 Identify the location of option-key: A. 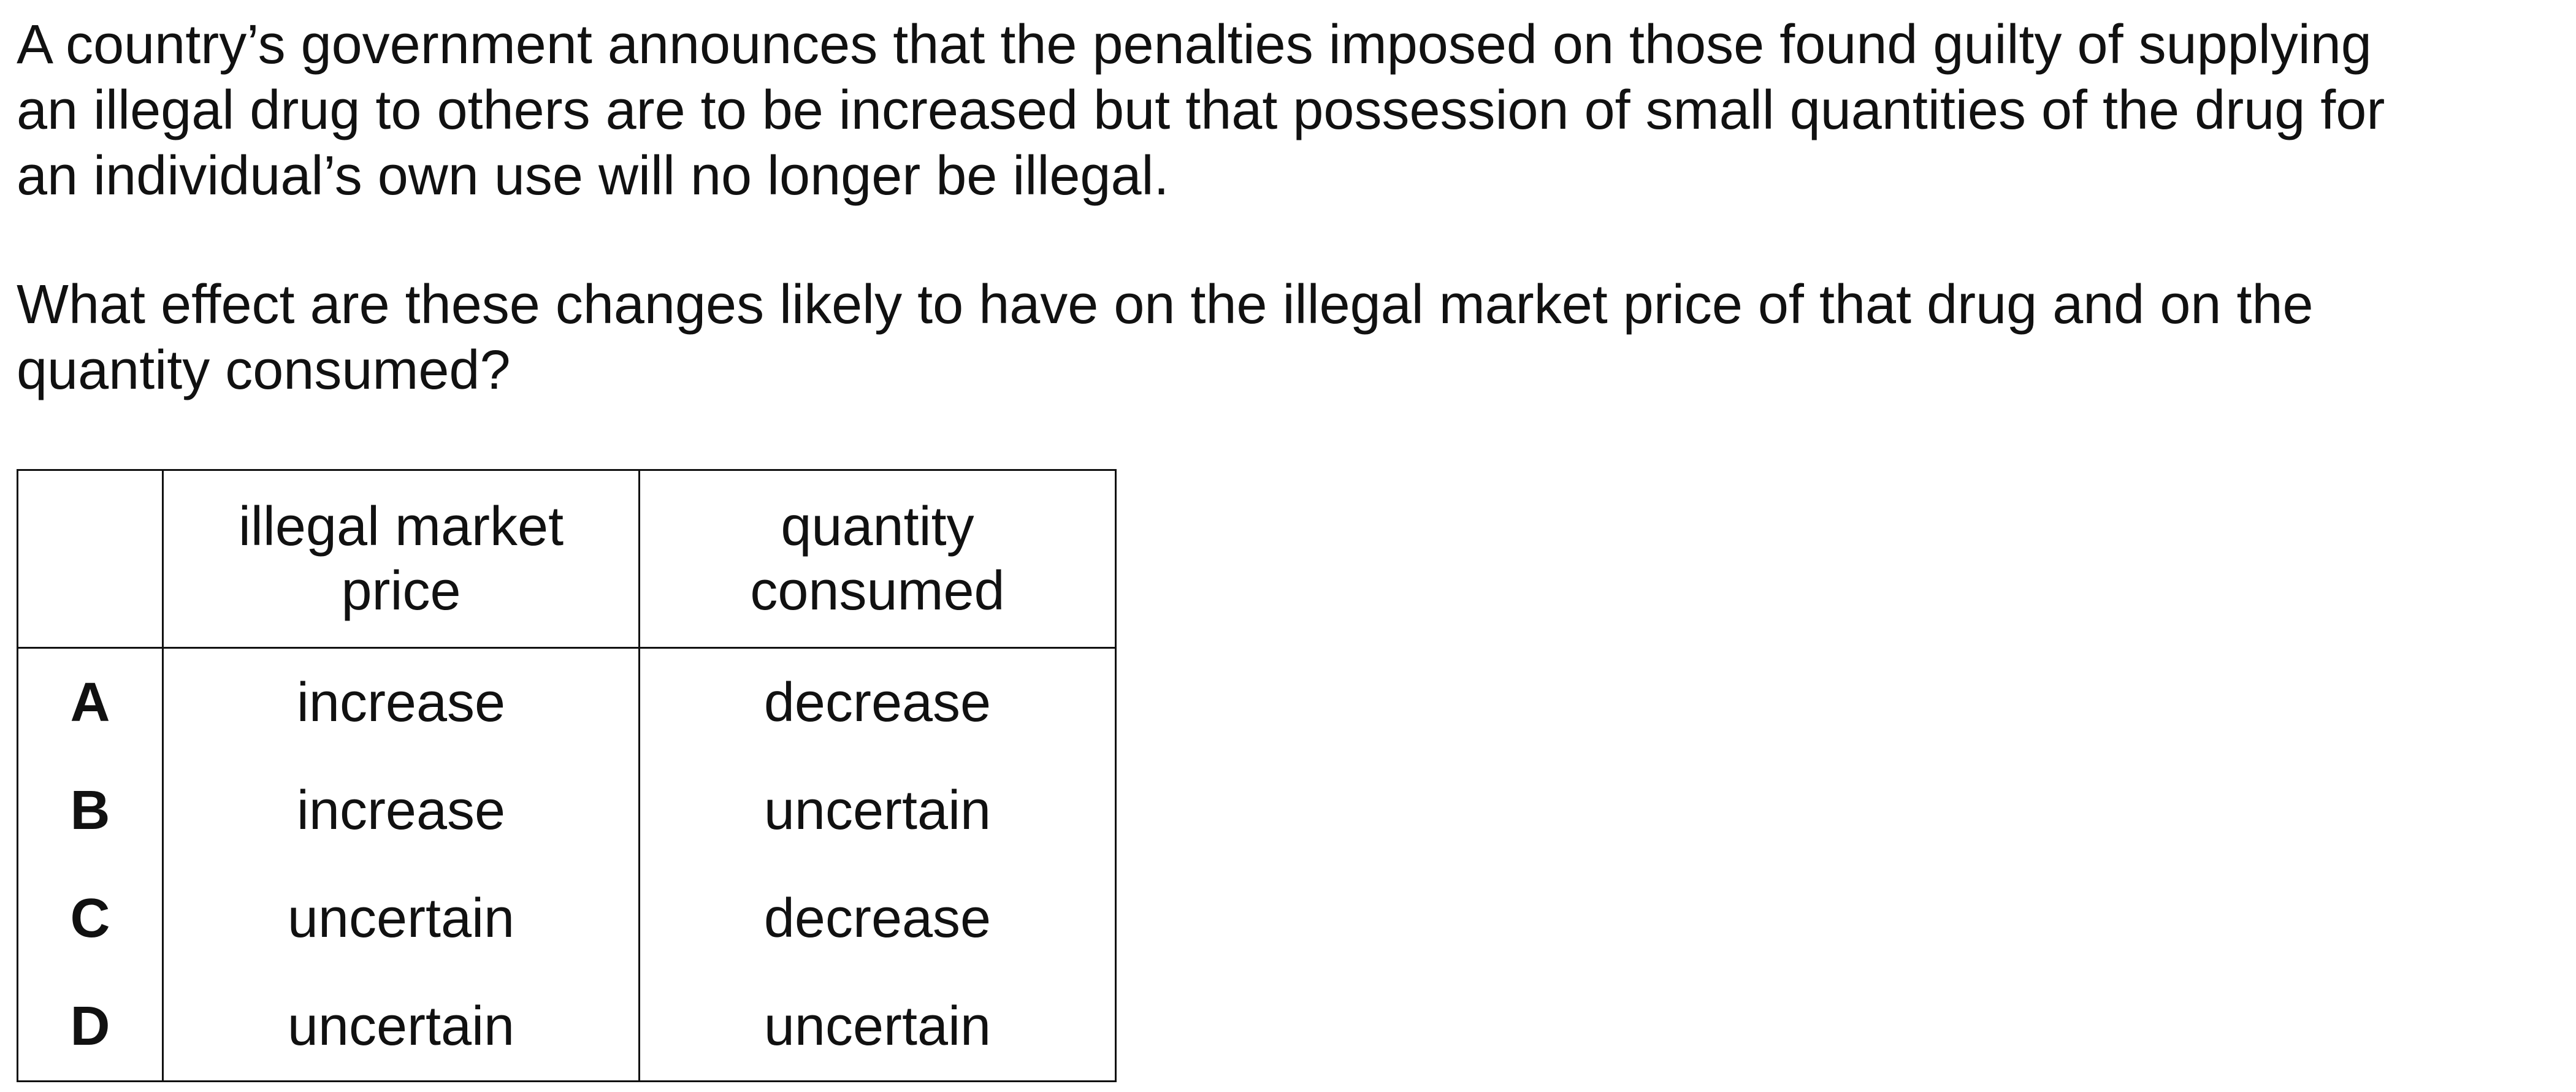
(90, 702).